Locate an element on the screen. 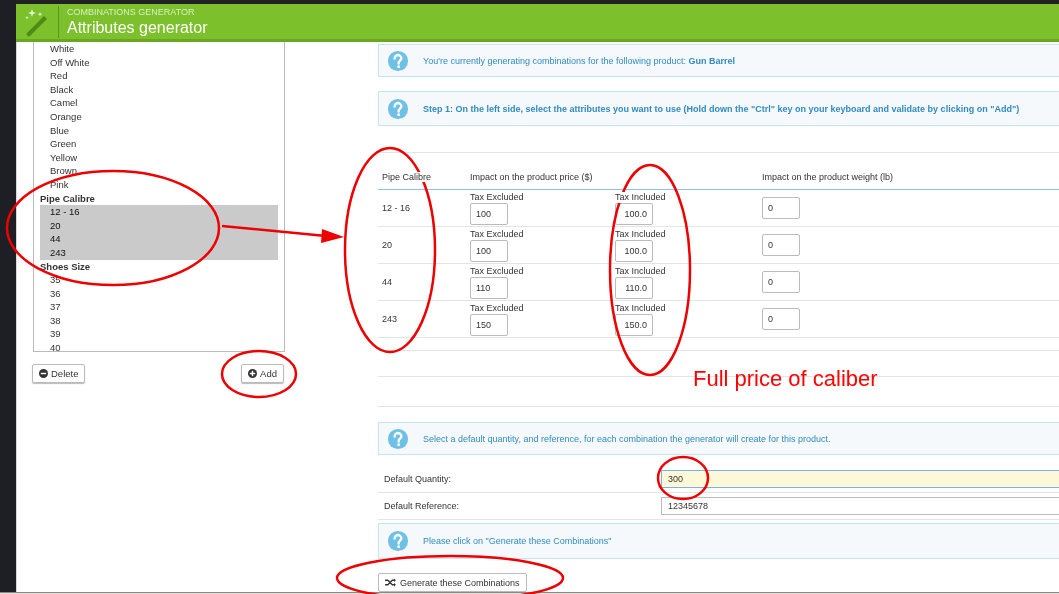 This screenshot has width=1059, height=594. minus-circle-icon is located at coordinates (43, 373).